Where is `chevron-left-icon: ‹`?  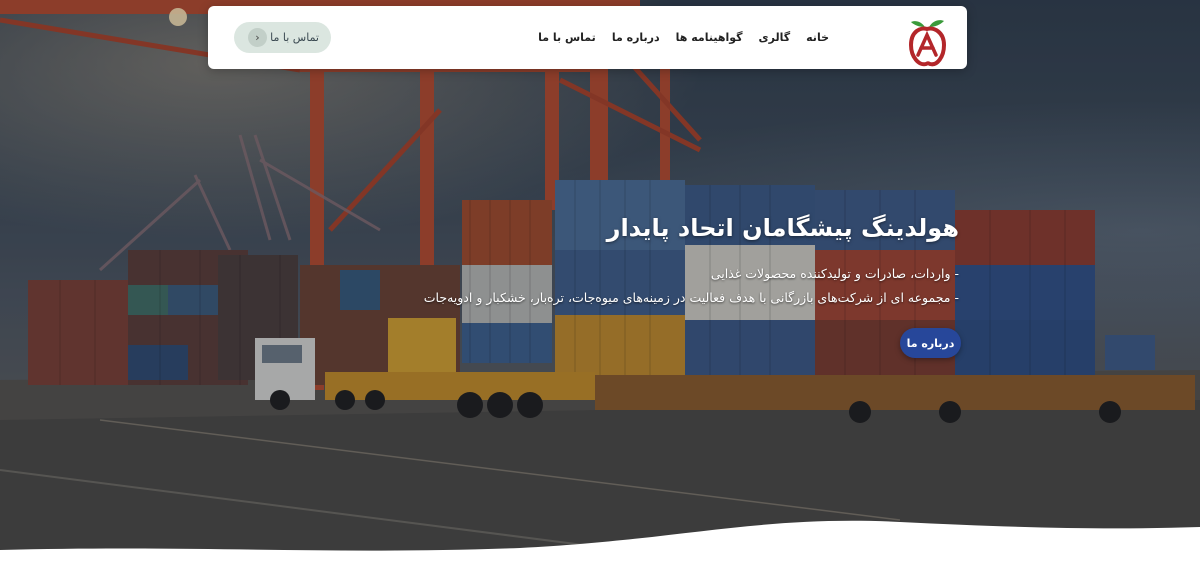
chevron-left-icon: ‹ is located at coordinates (257, 37).